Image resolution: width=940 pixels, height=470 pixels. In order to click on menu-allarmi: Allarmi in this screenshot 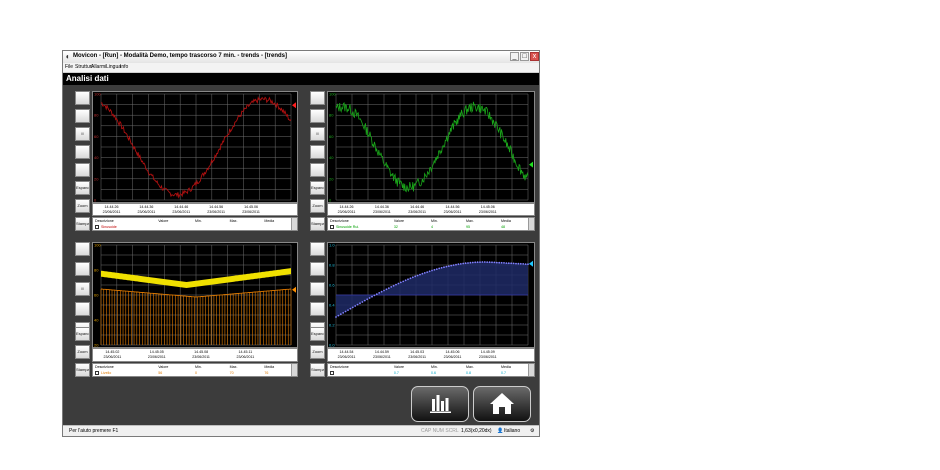, I will do `click(98, 67)`.